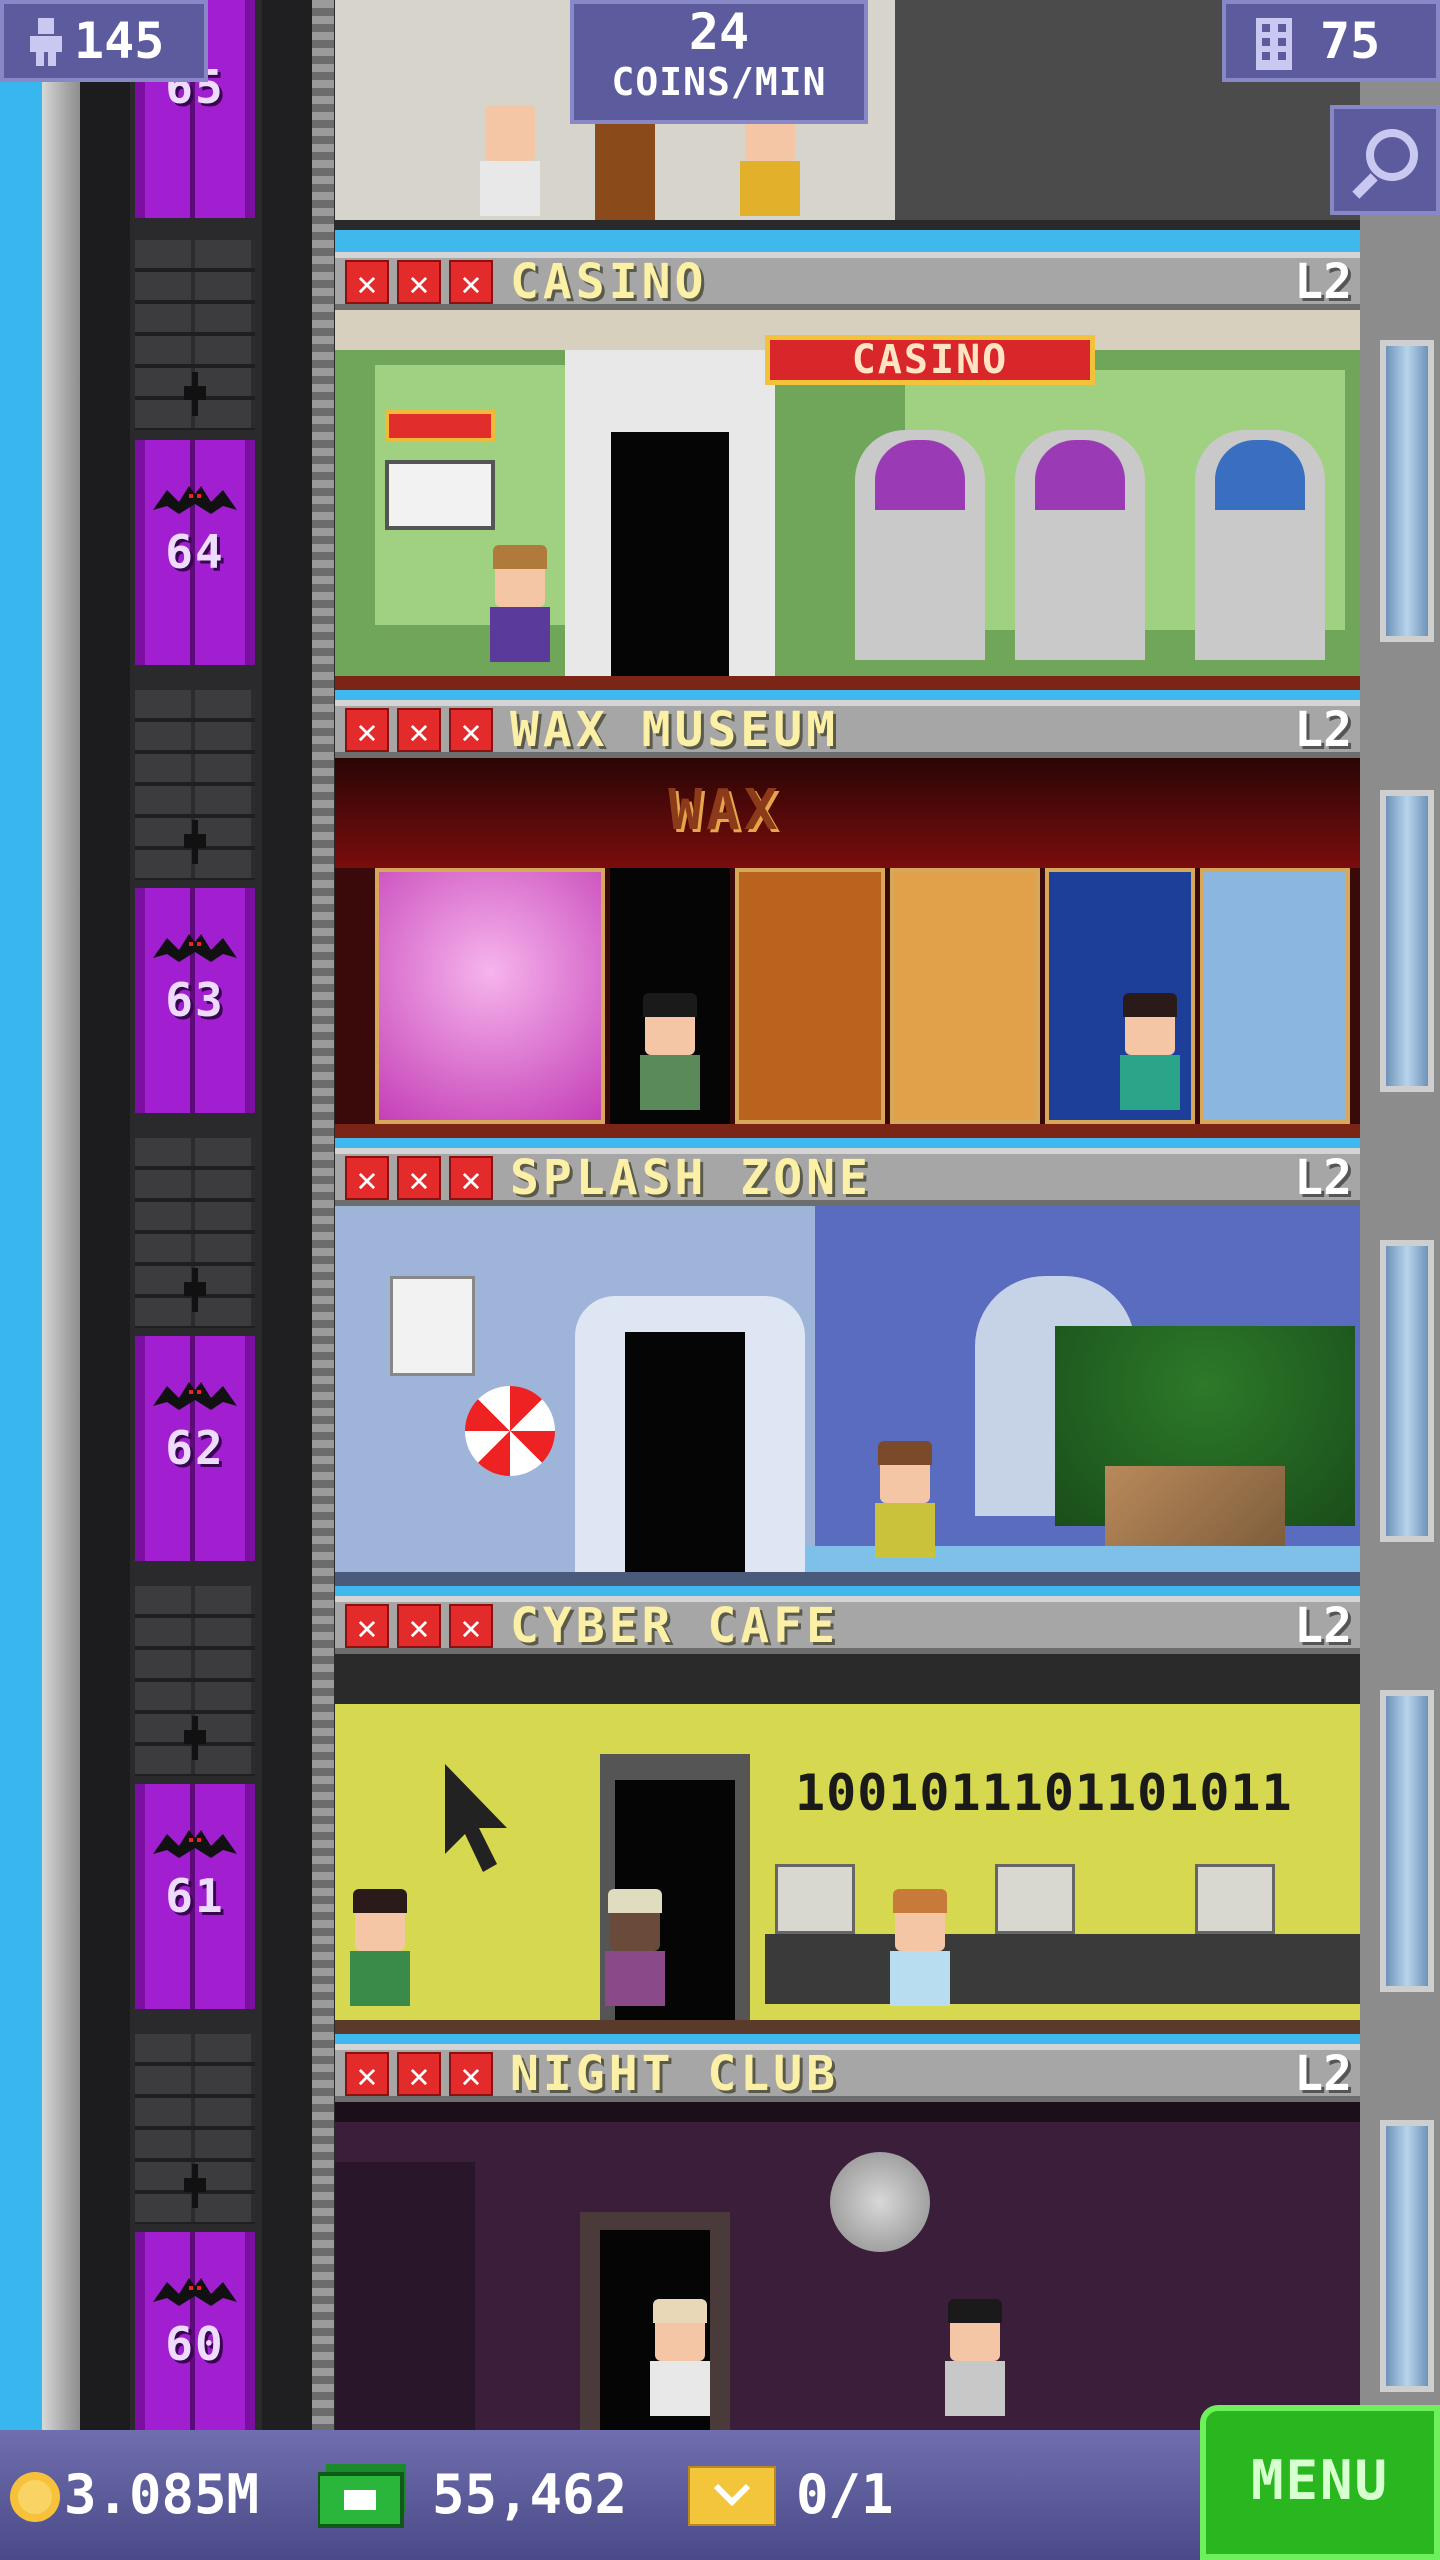  I want to click on floor-banner: ✕ ✕ ✕ NIGHT CLUB L2, so click(847, 2073).